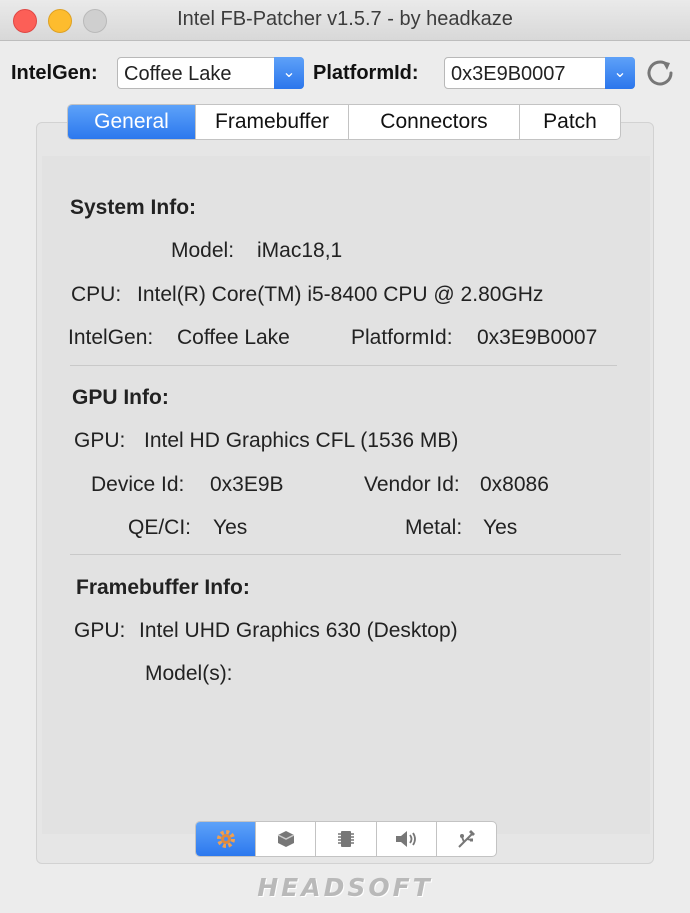 The image size is (690, 913). What do you see at coordinates (412, 484) in the screenshot?
I see `vendor-id-label: Vendor Id:` at bounding box center [412, 484].